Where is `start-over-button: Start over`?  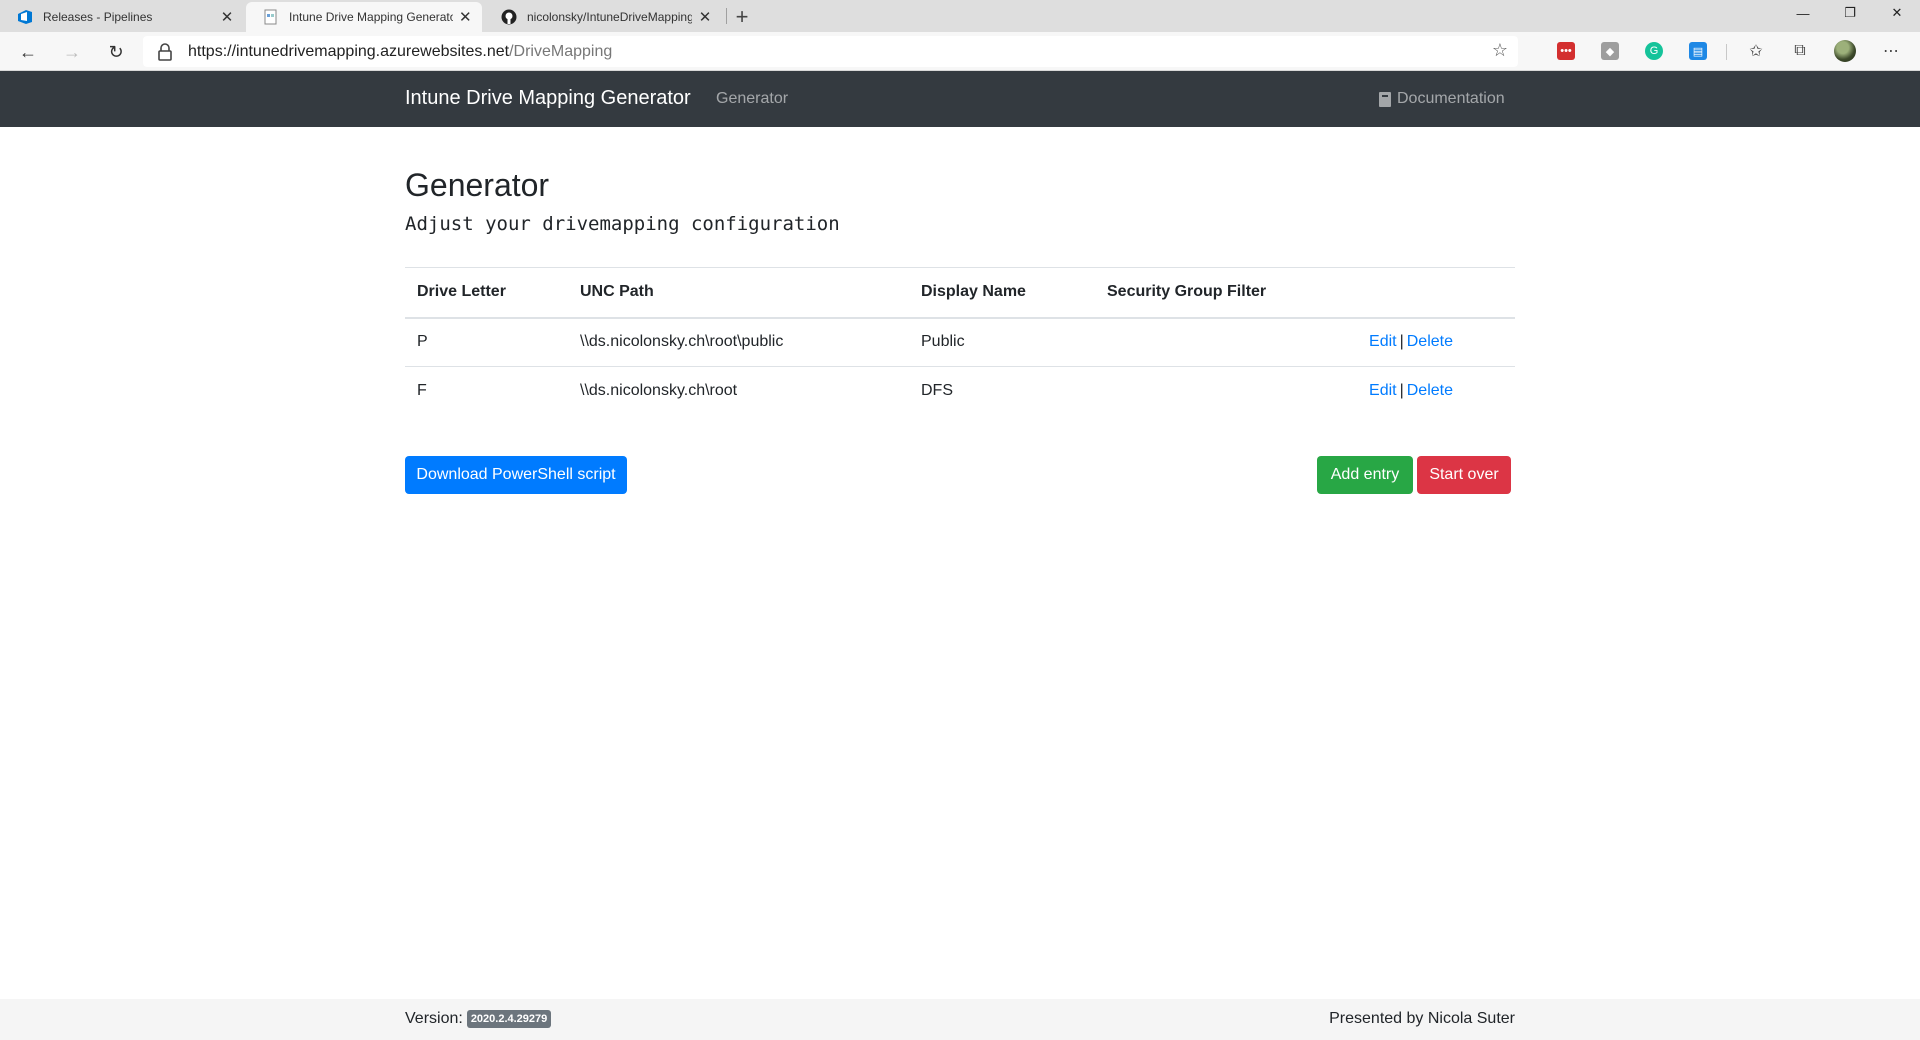
start-over-button: Start over is located at coordinates (1464, 475).